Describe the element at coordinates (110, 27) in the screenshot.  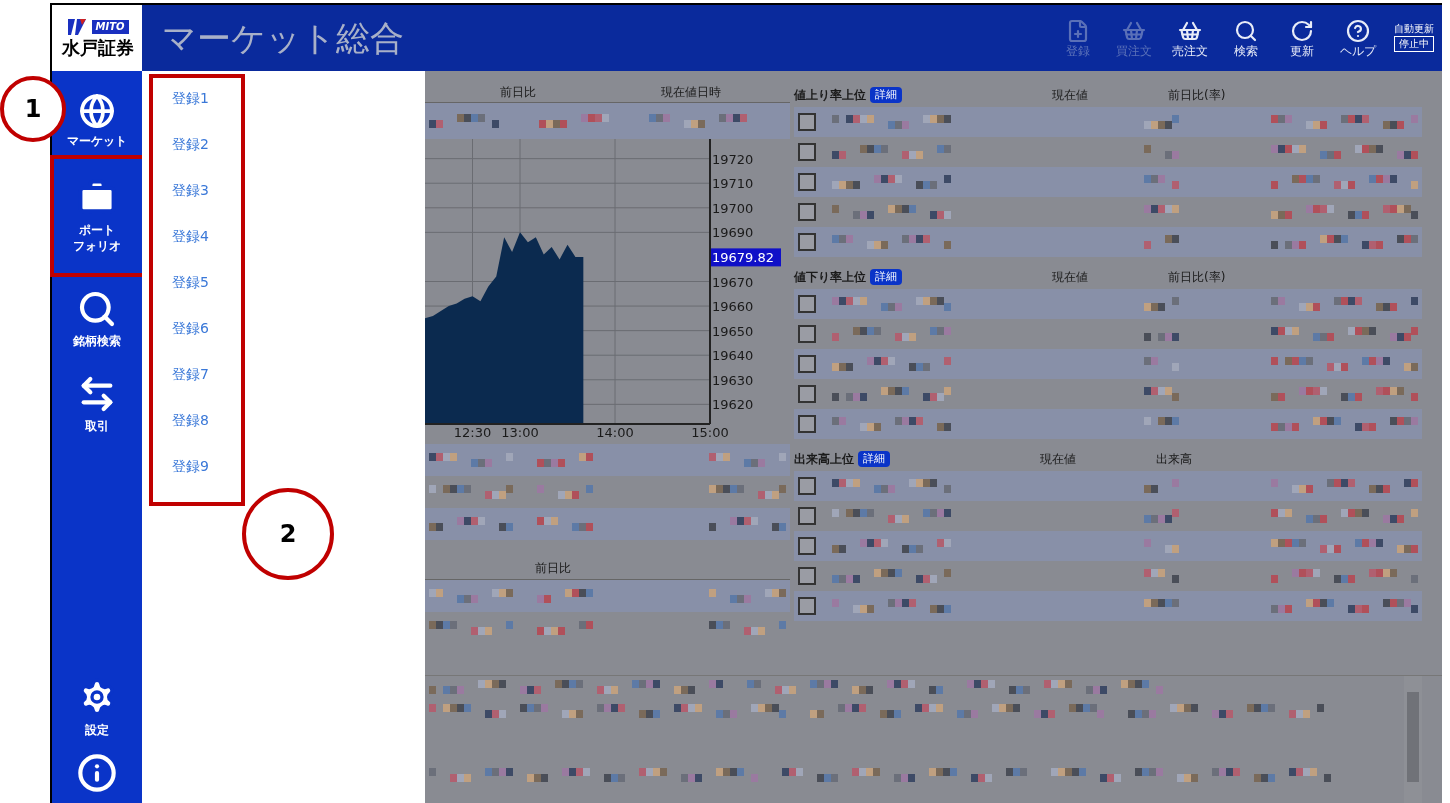
I see `logo-text: MITO` at that location.